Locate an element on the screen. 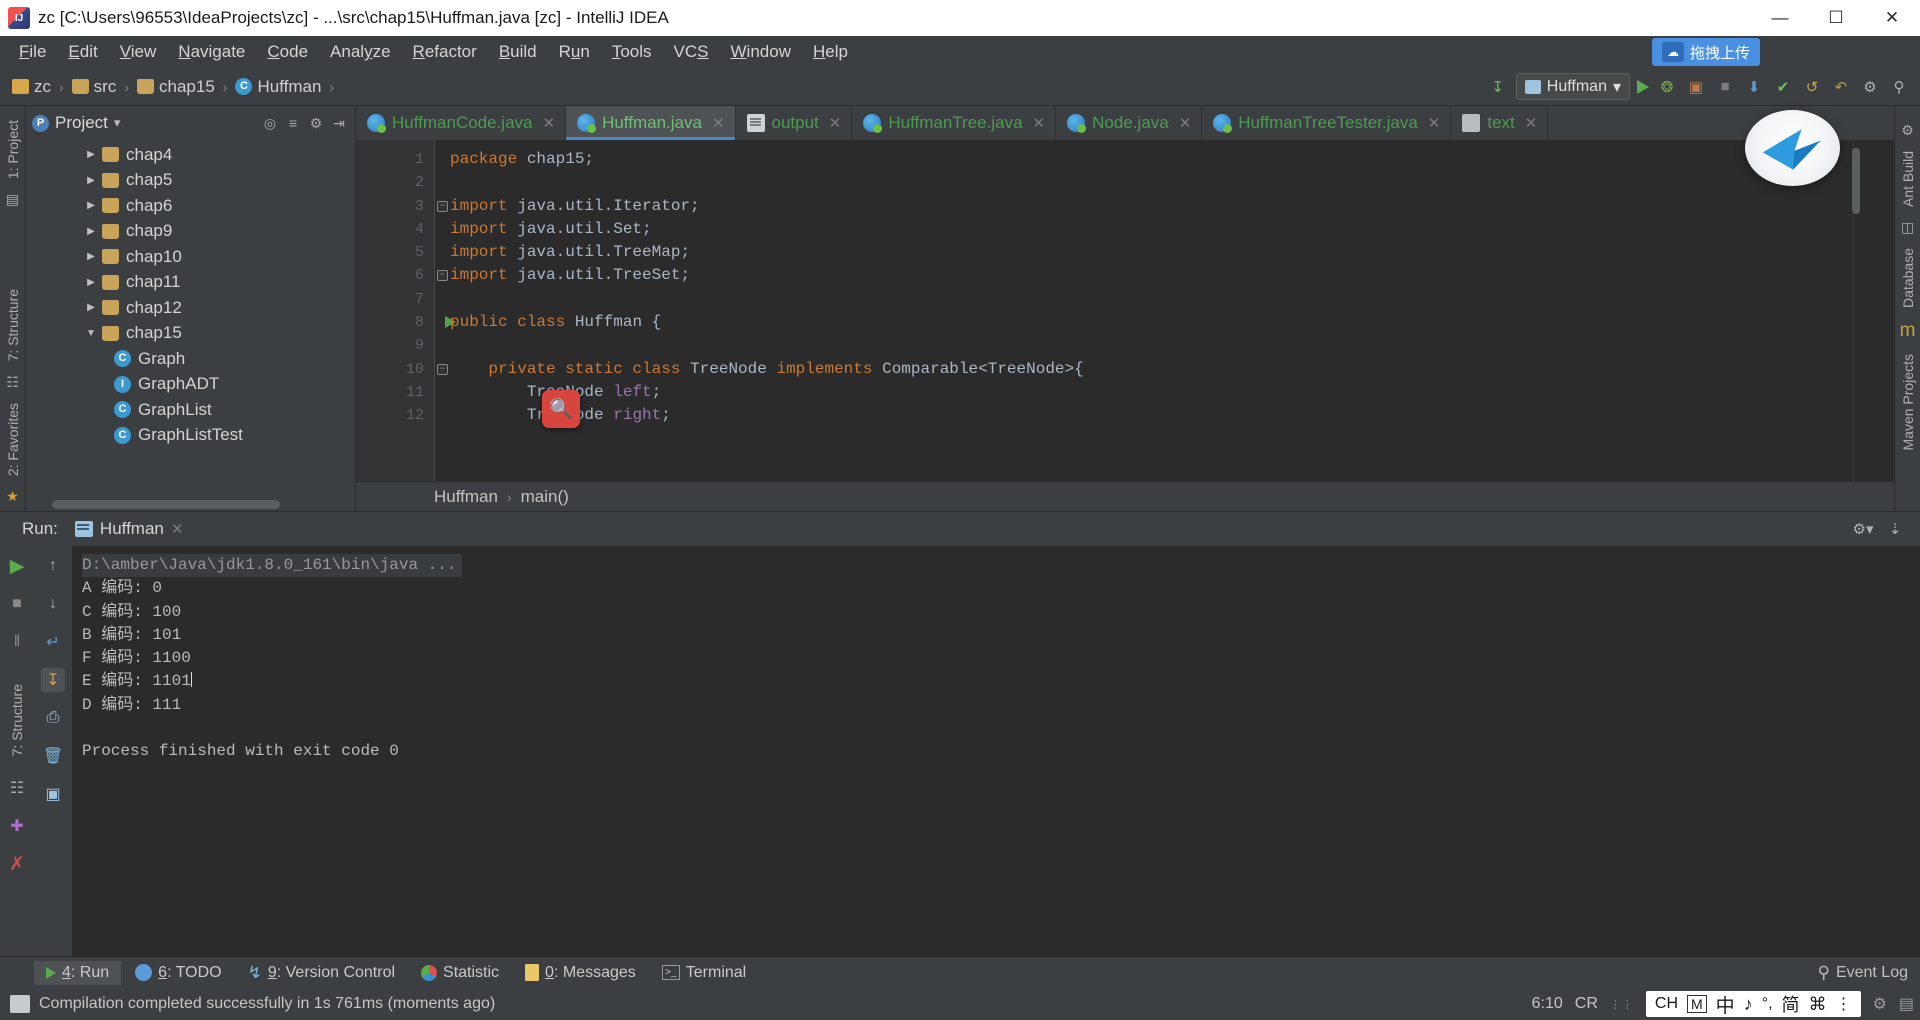 This screenshot has height=1020, width=1920. menu-help: Help is located at coordinates (830, 52).